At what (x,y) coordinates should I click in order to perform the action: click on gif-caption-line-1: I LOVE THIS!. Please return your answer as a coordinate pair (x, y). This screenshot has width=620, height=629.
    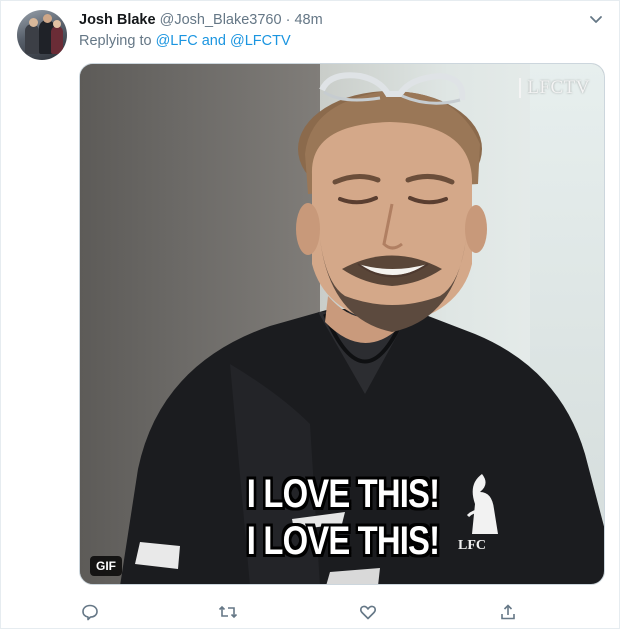
    Looking at the image, I should click on (343, 494).